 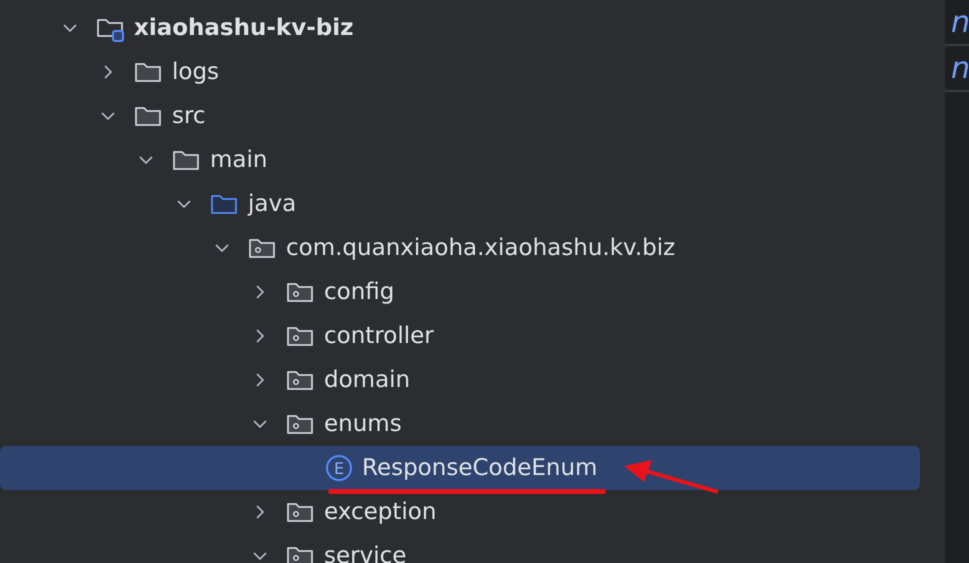 I want to click on tree-row: com.quanxiaoha.xiaohashu.kv.biz, so click(x=460, y=248).